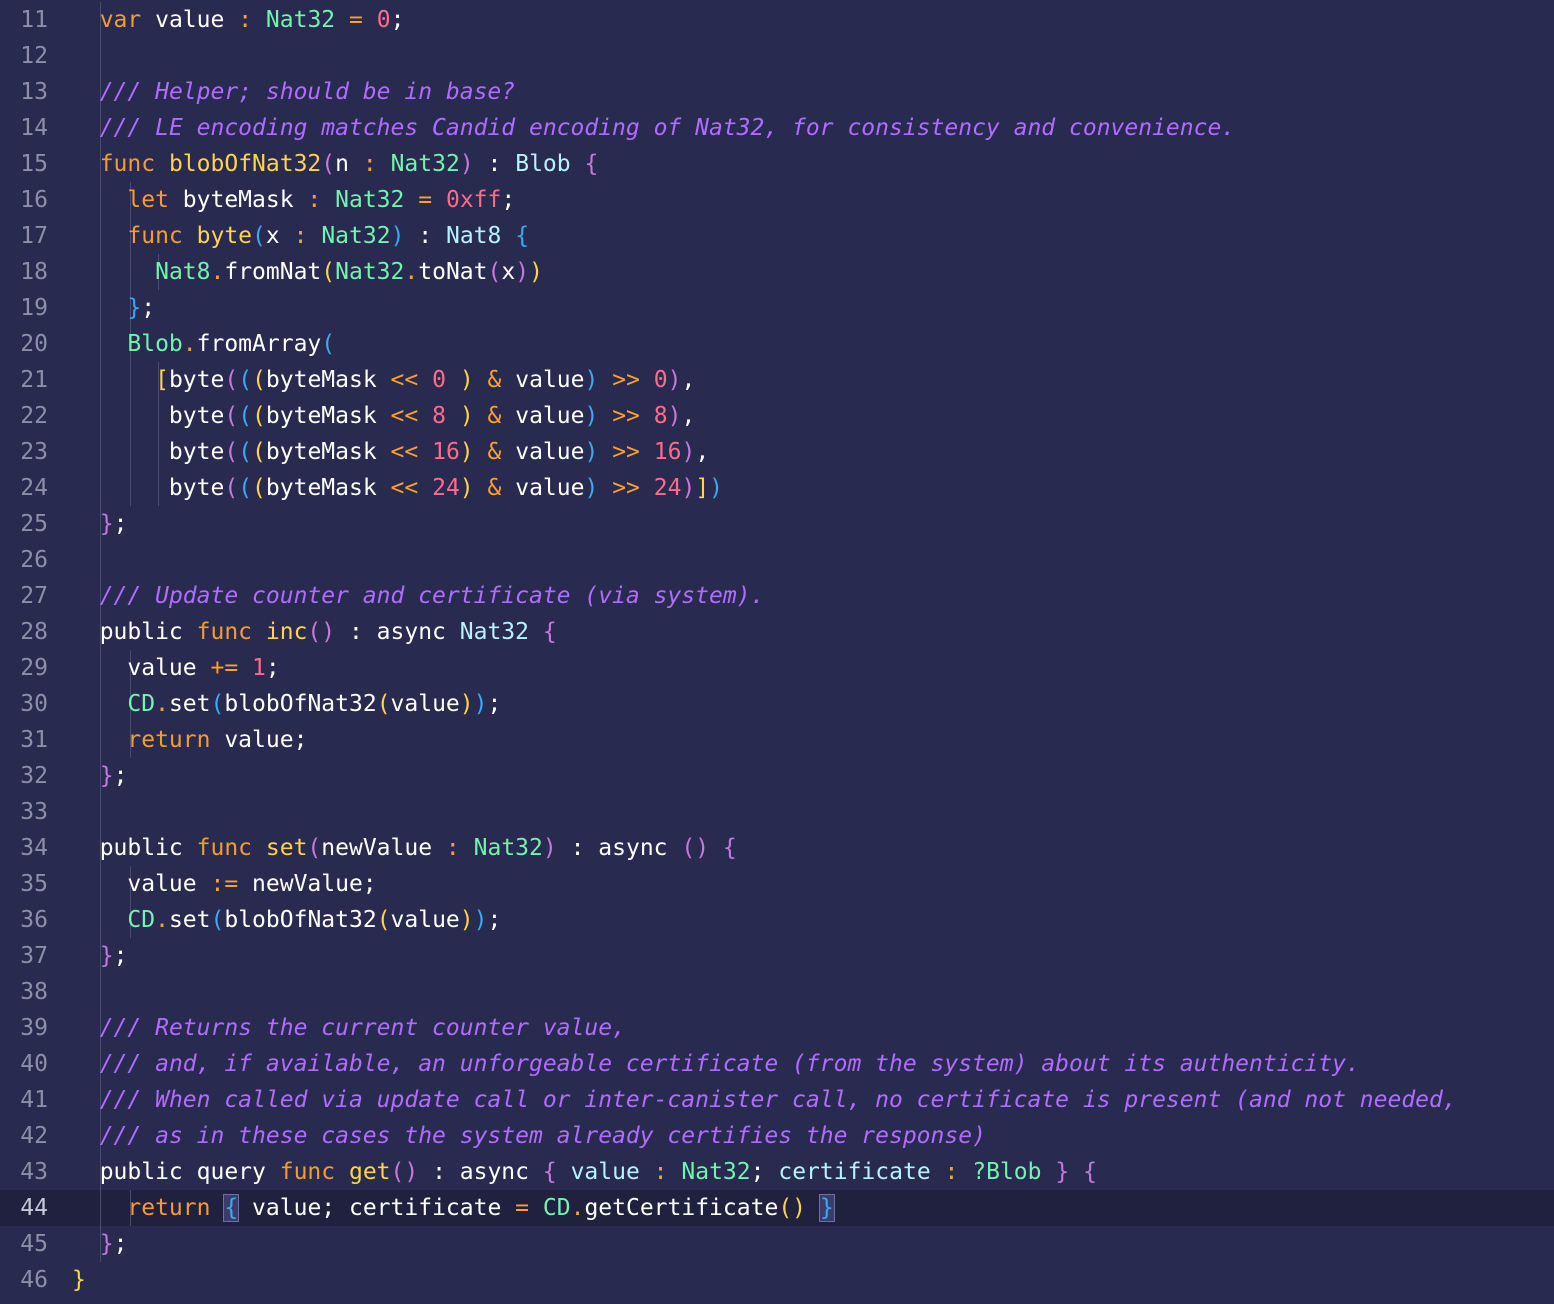 The width and height of the screenshot is (1554, 1304). I want to click on code-token: public, so click(134, 848).